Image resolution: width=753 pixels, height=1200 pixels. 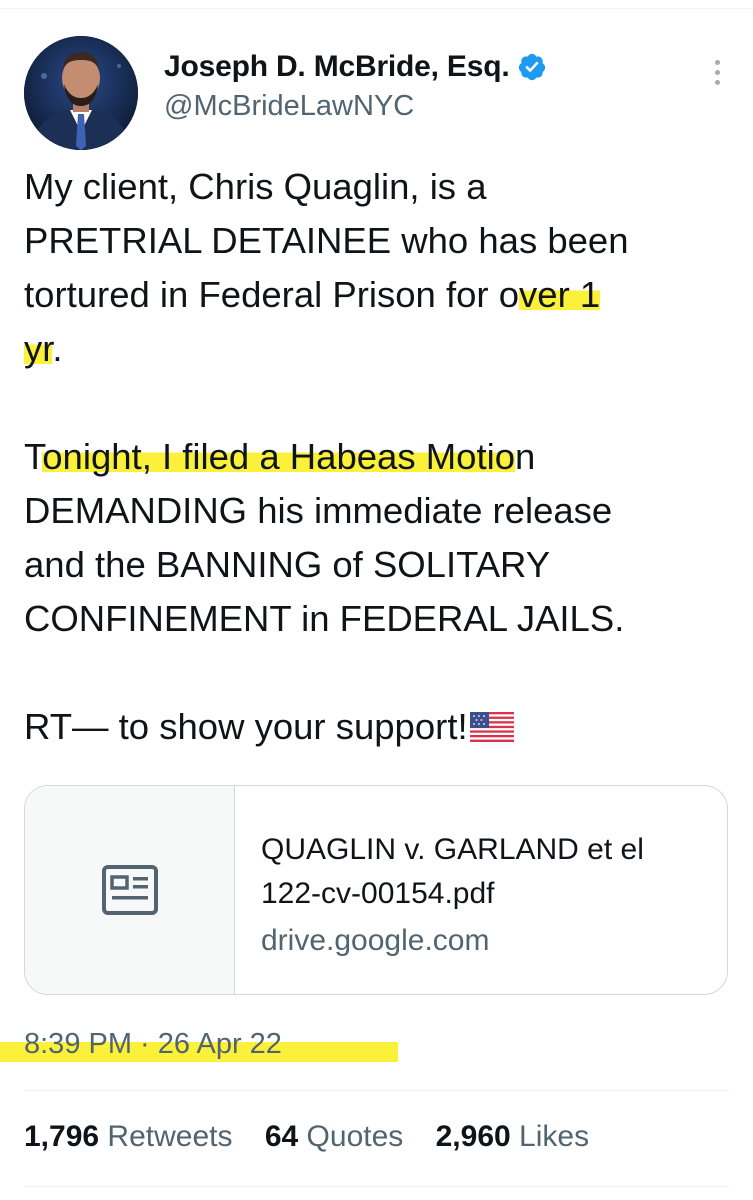 I want to click on card-title: 122-cv-00154.pdf, so click(x=378, y=893).